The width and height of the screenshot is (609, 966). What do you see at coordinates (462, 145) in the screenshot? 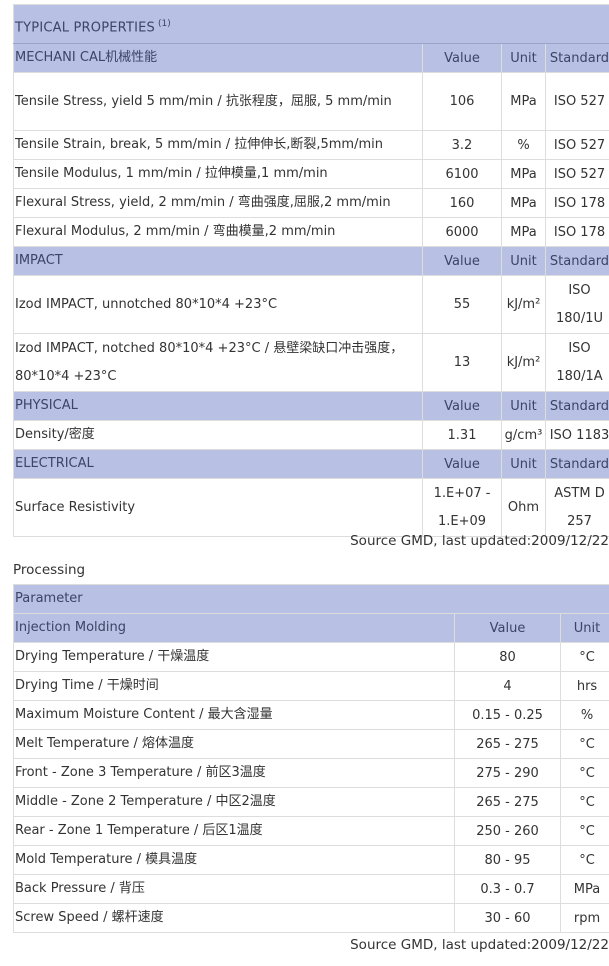
I see `property-value: 3.2` at bounding box center [462, 145].